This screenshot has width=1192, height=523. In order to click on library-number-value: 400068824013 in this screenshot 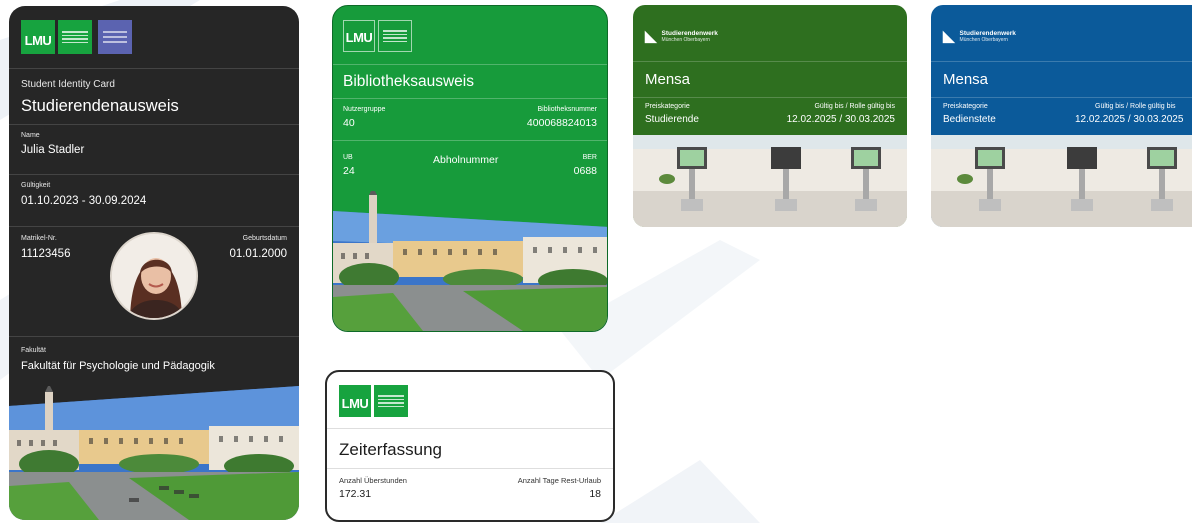, I will do `click(561, 123)`.